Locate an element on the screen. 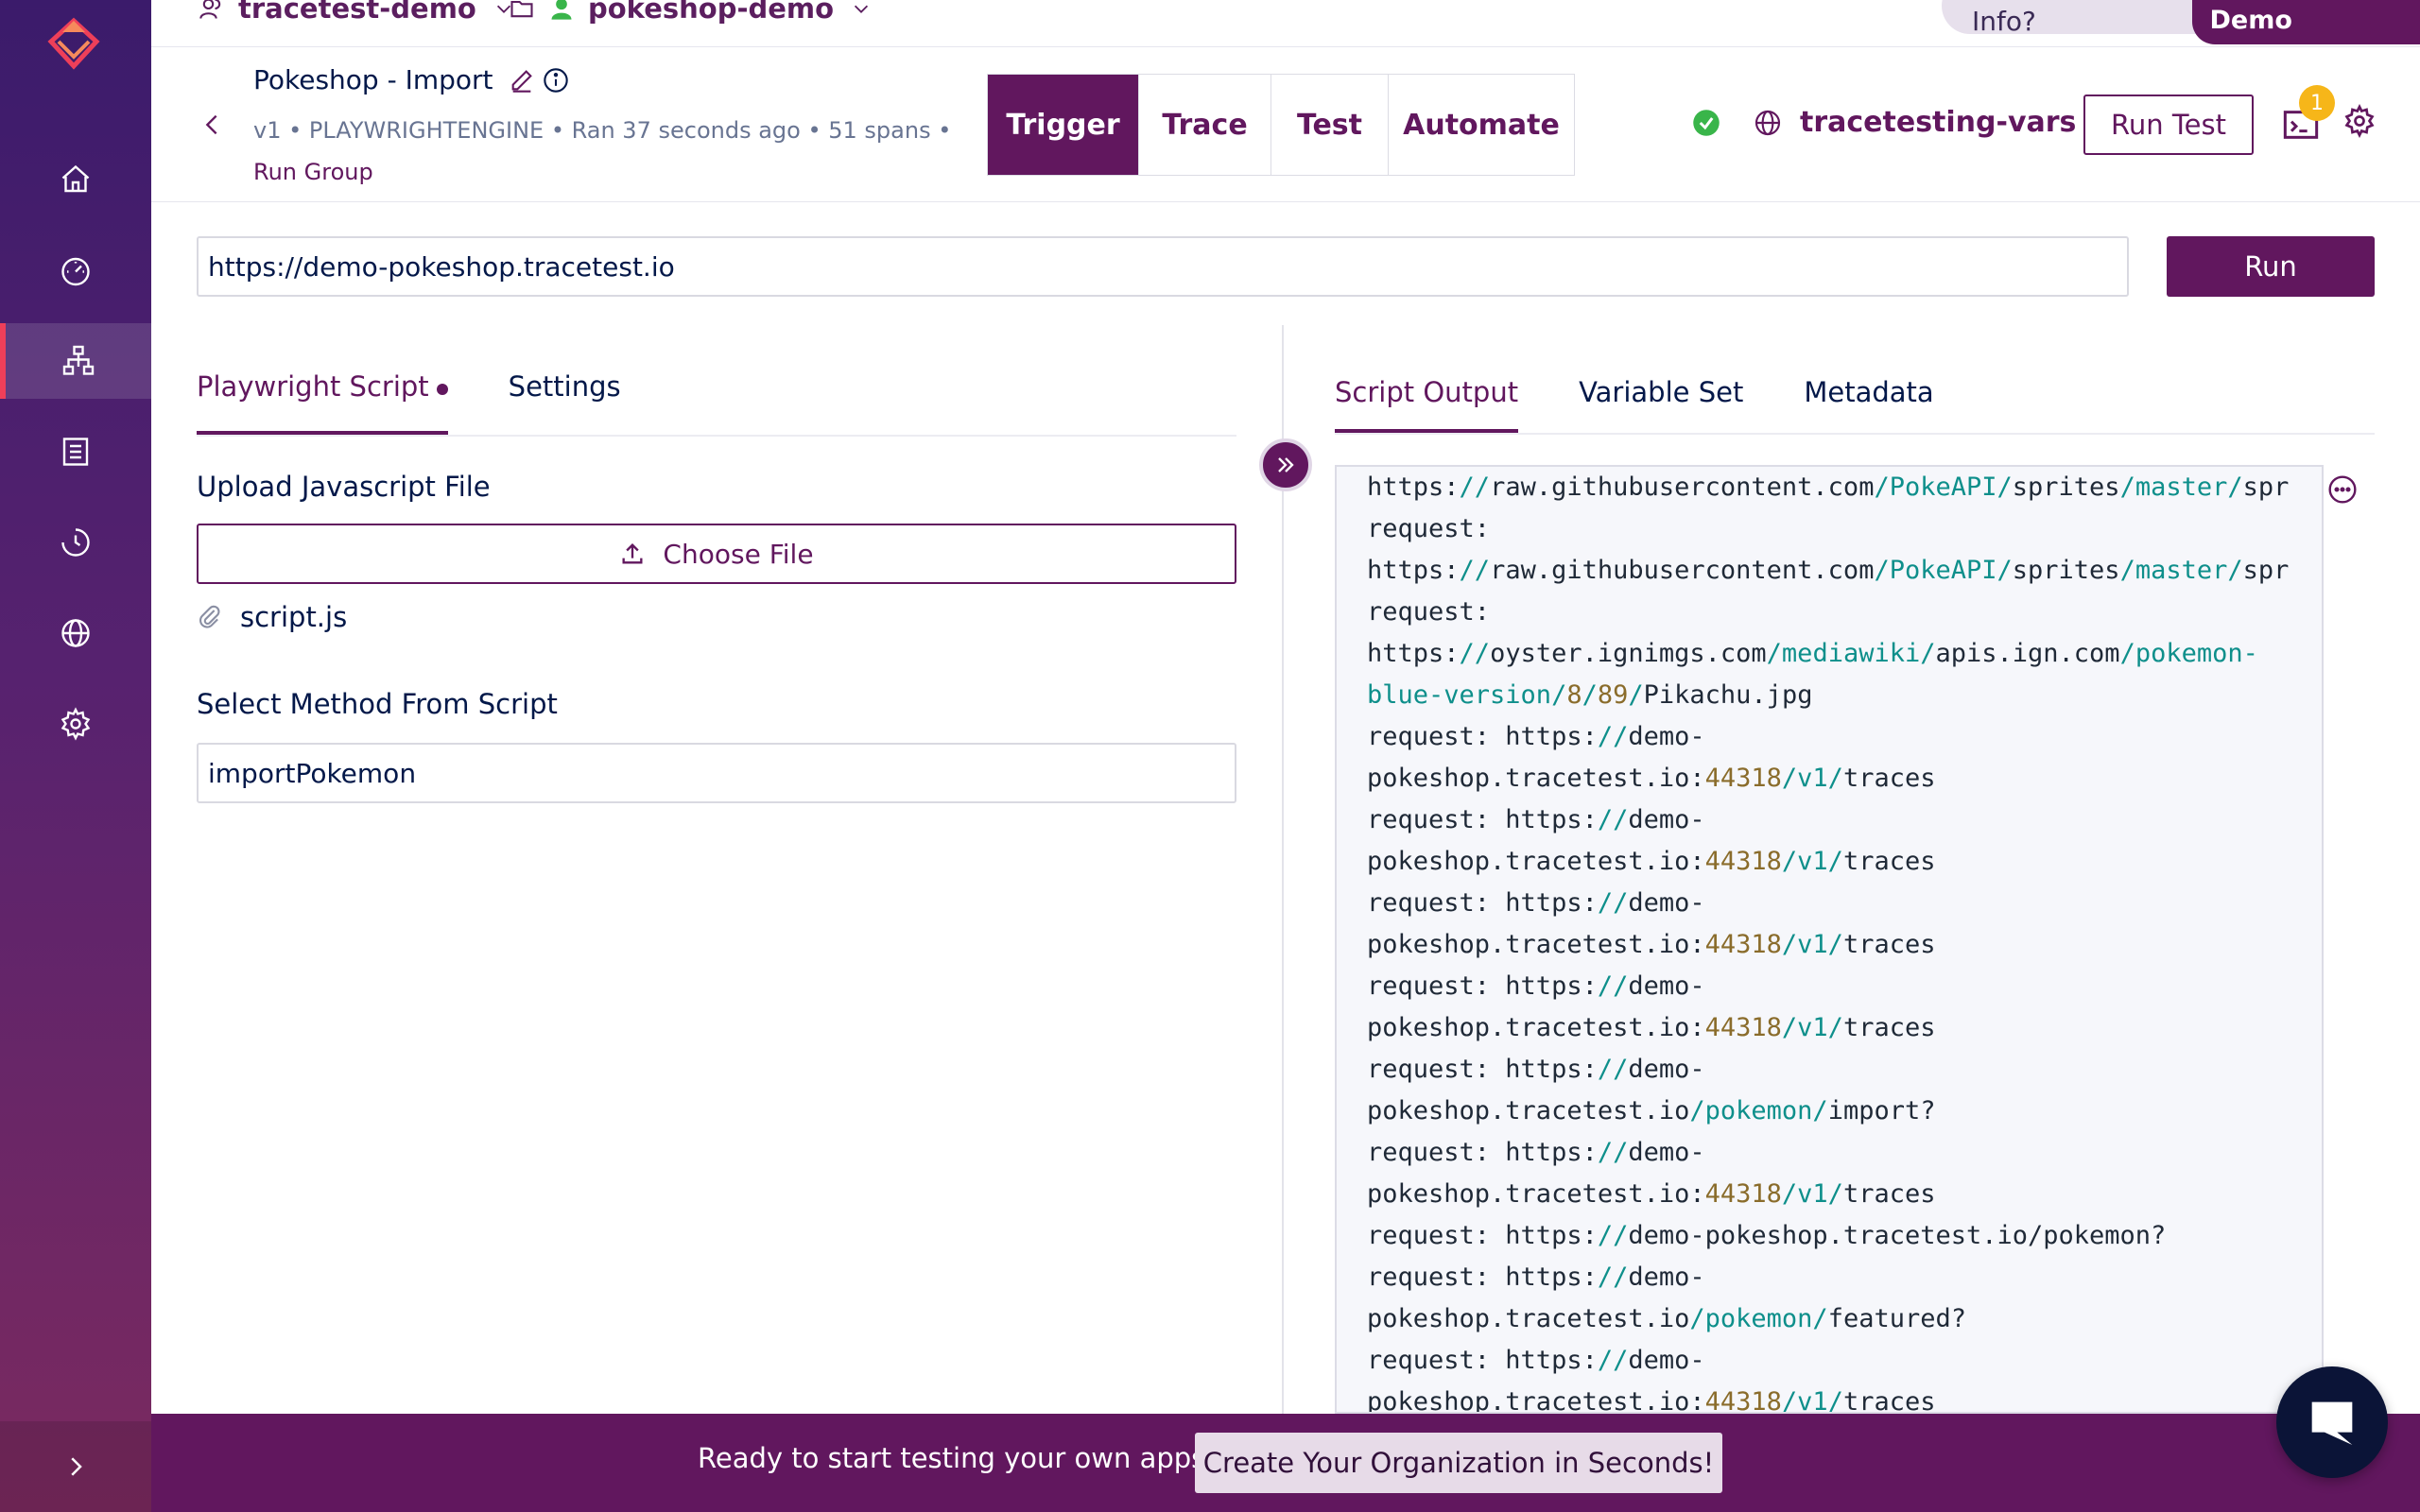  environment-name: pokeshop-demo is located at coordinates (711, 12).